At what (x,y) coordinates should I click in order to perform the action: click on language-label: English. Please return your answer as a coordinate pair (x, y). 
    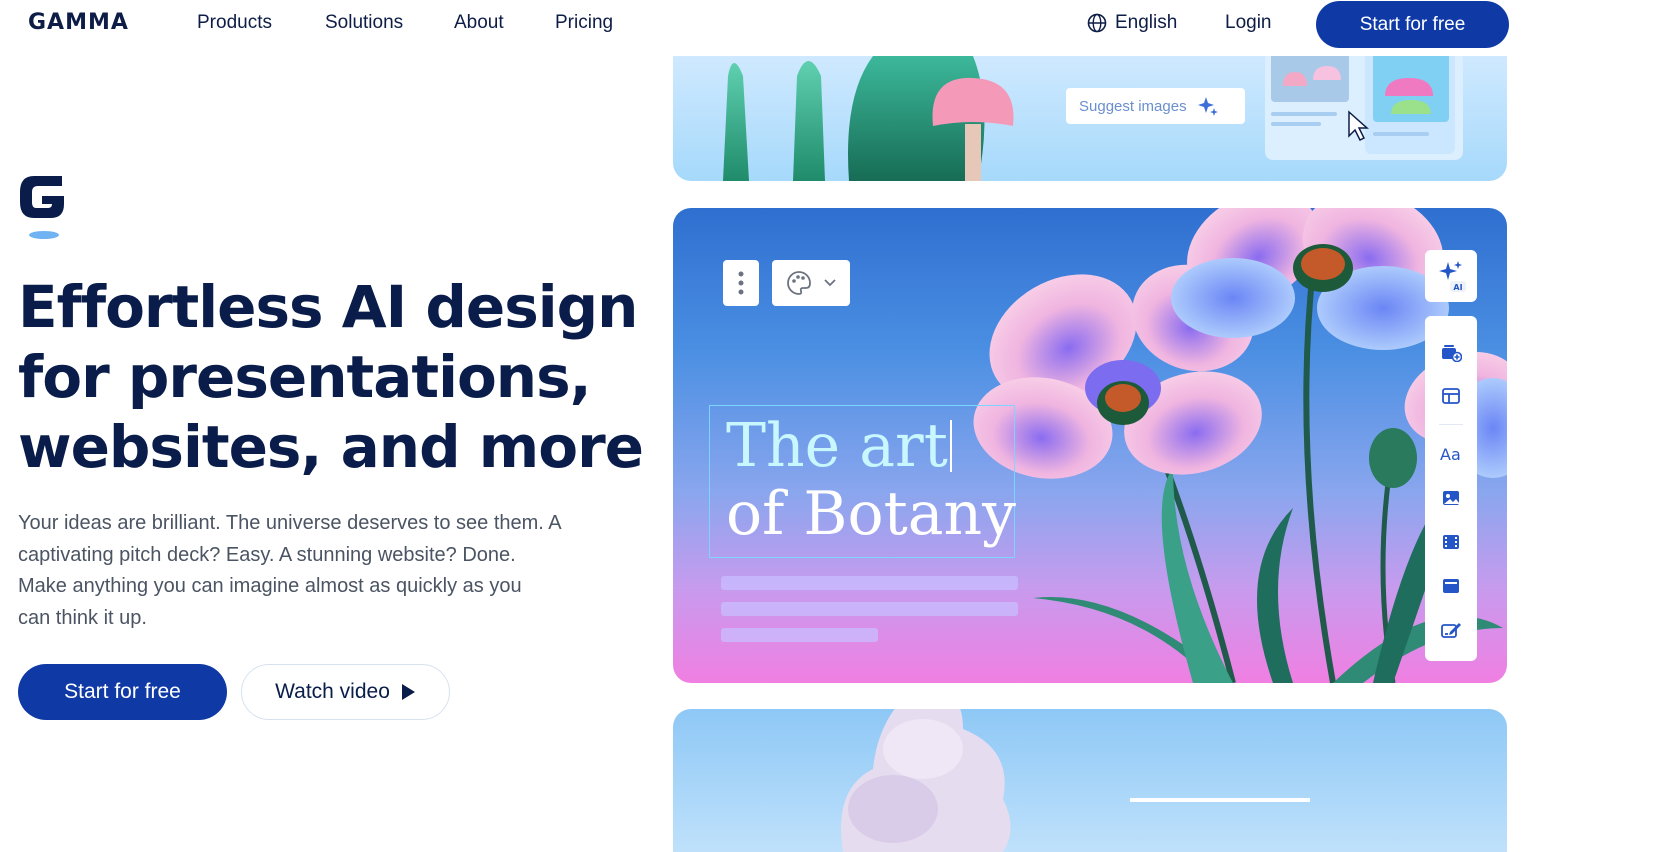
    Looking at the image, I should click on (1146, 22).